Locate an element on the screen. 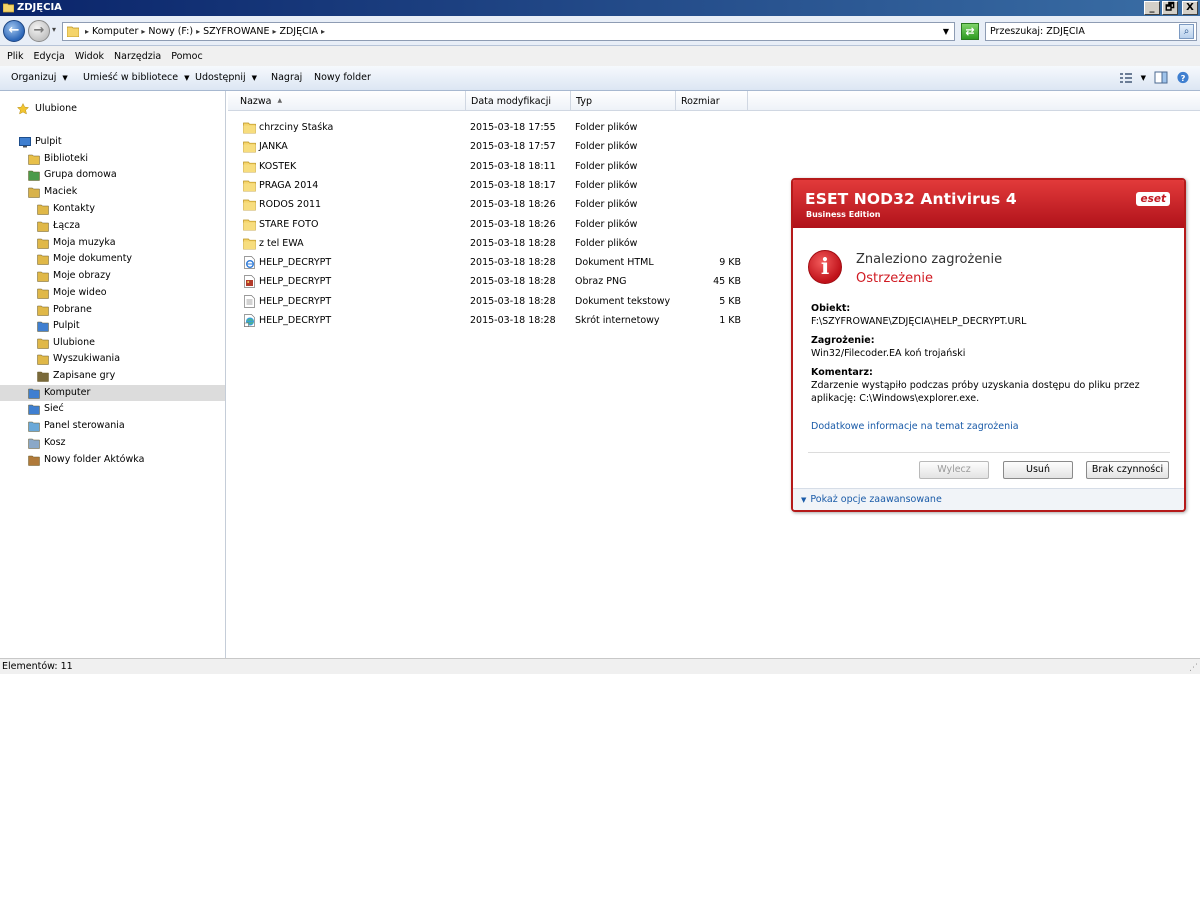 Image resolution: width=1200 pixels, height=900 pixels. table-row: JANKA 2015-03-18 17:57 Folder plików is located at coordinates (498, 146).